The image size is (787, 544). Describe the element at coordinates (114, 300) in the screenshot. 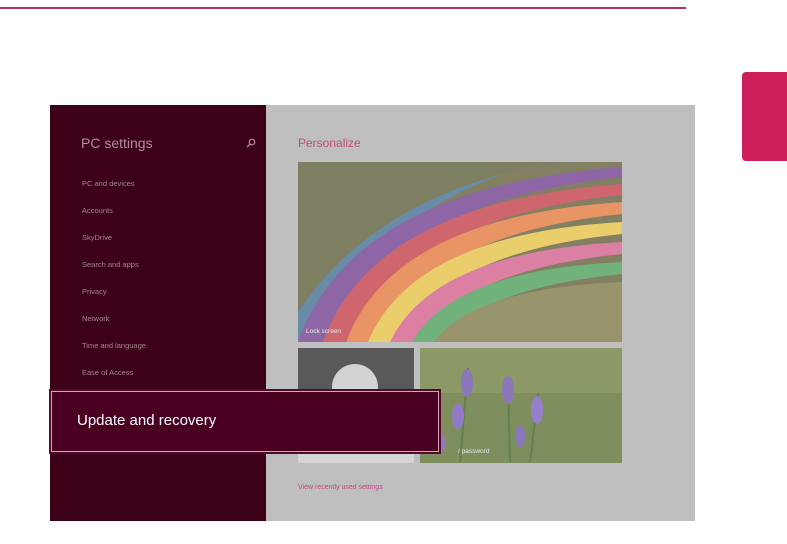

I see `sidebar-item-privacy: Privacy` at that location.